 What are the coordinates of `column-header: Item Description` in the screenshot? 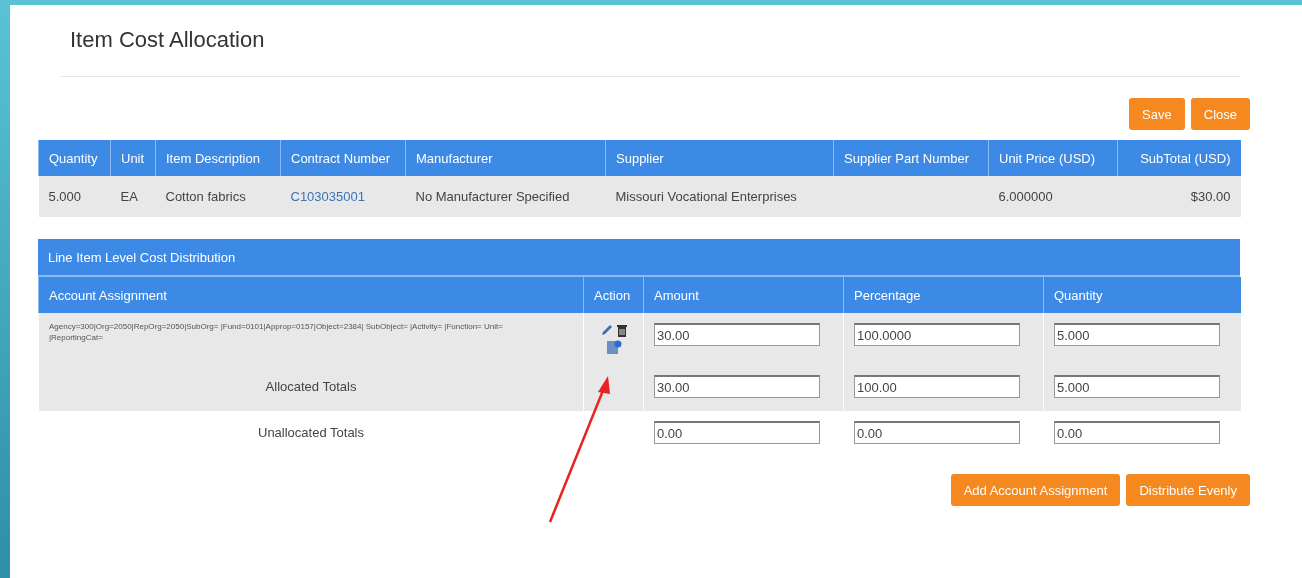 It's located at (218, 158).